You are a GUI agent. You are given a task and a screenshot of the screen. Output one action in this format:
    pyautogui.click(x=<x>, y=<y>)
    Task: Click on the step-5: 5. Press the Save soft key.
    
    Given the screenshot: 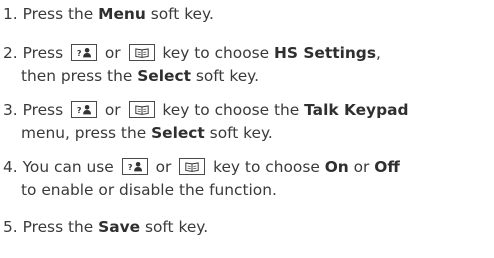 What is the action you would take?
    pyautogui.click(x=105, y=227)
    